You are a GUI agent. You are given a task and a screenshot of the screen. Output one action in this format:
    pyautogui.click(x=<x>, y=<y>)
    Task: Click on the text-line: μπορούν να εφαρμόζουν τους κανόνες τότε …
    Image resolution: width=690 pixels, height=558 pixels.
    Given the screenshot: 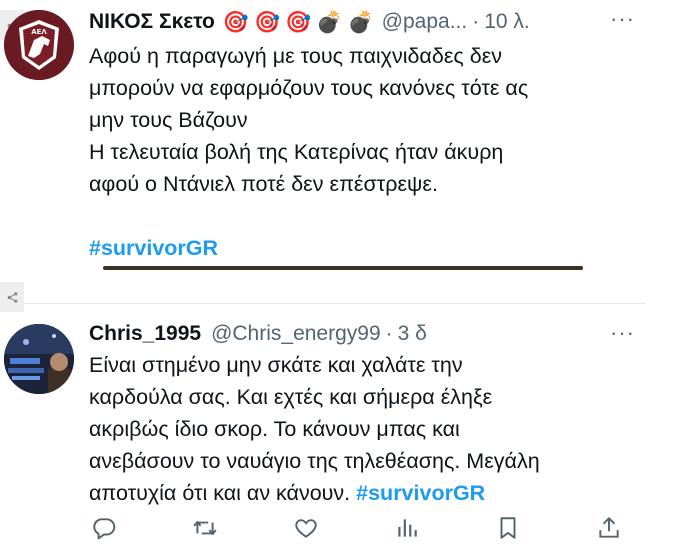 What is the action you would take?
    pyautogui.click(x=309, y=88)
    